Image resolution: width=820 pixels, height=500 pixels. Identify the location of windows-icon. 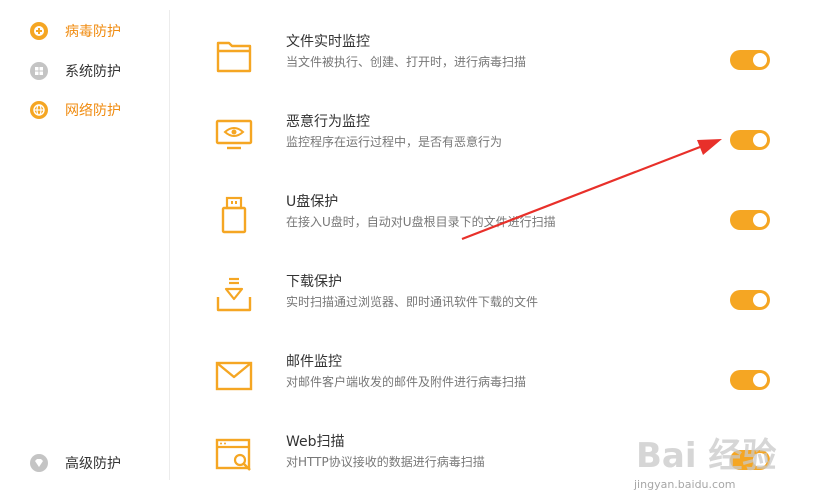
(39, 71).